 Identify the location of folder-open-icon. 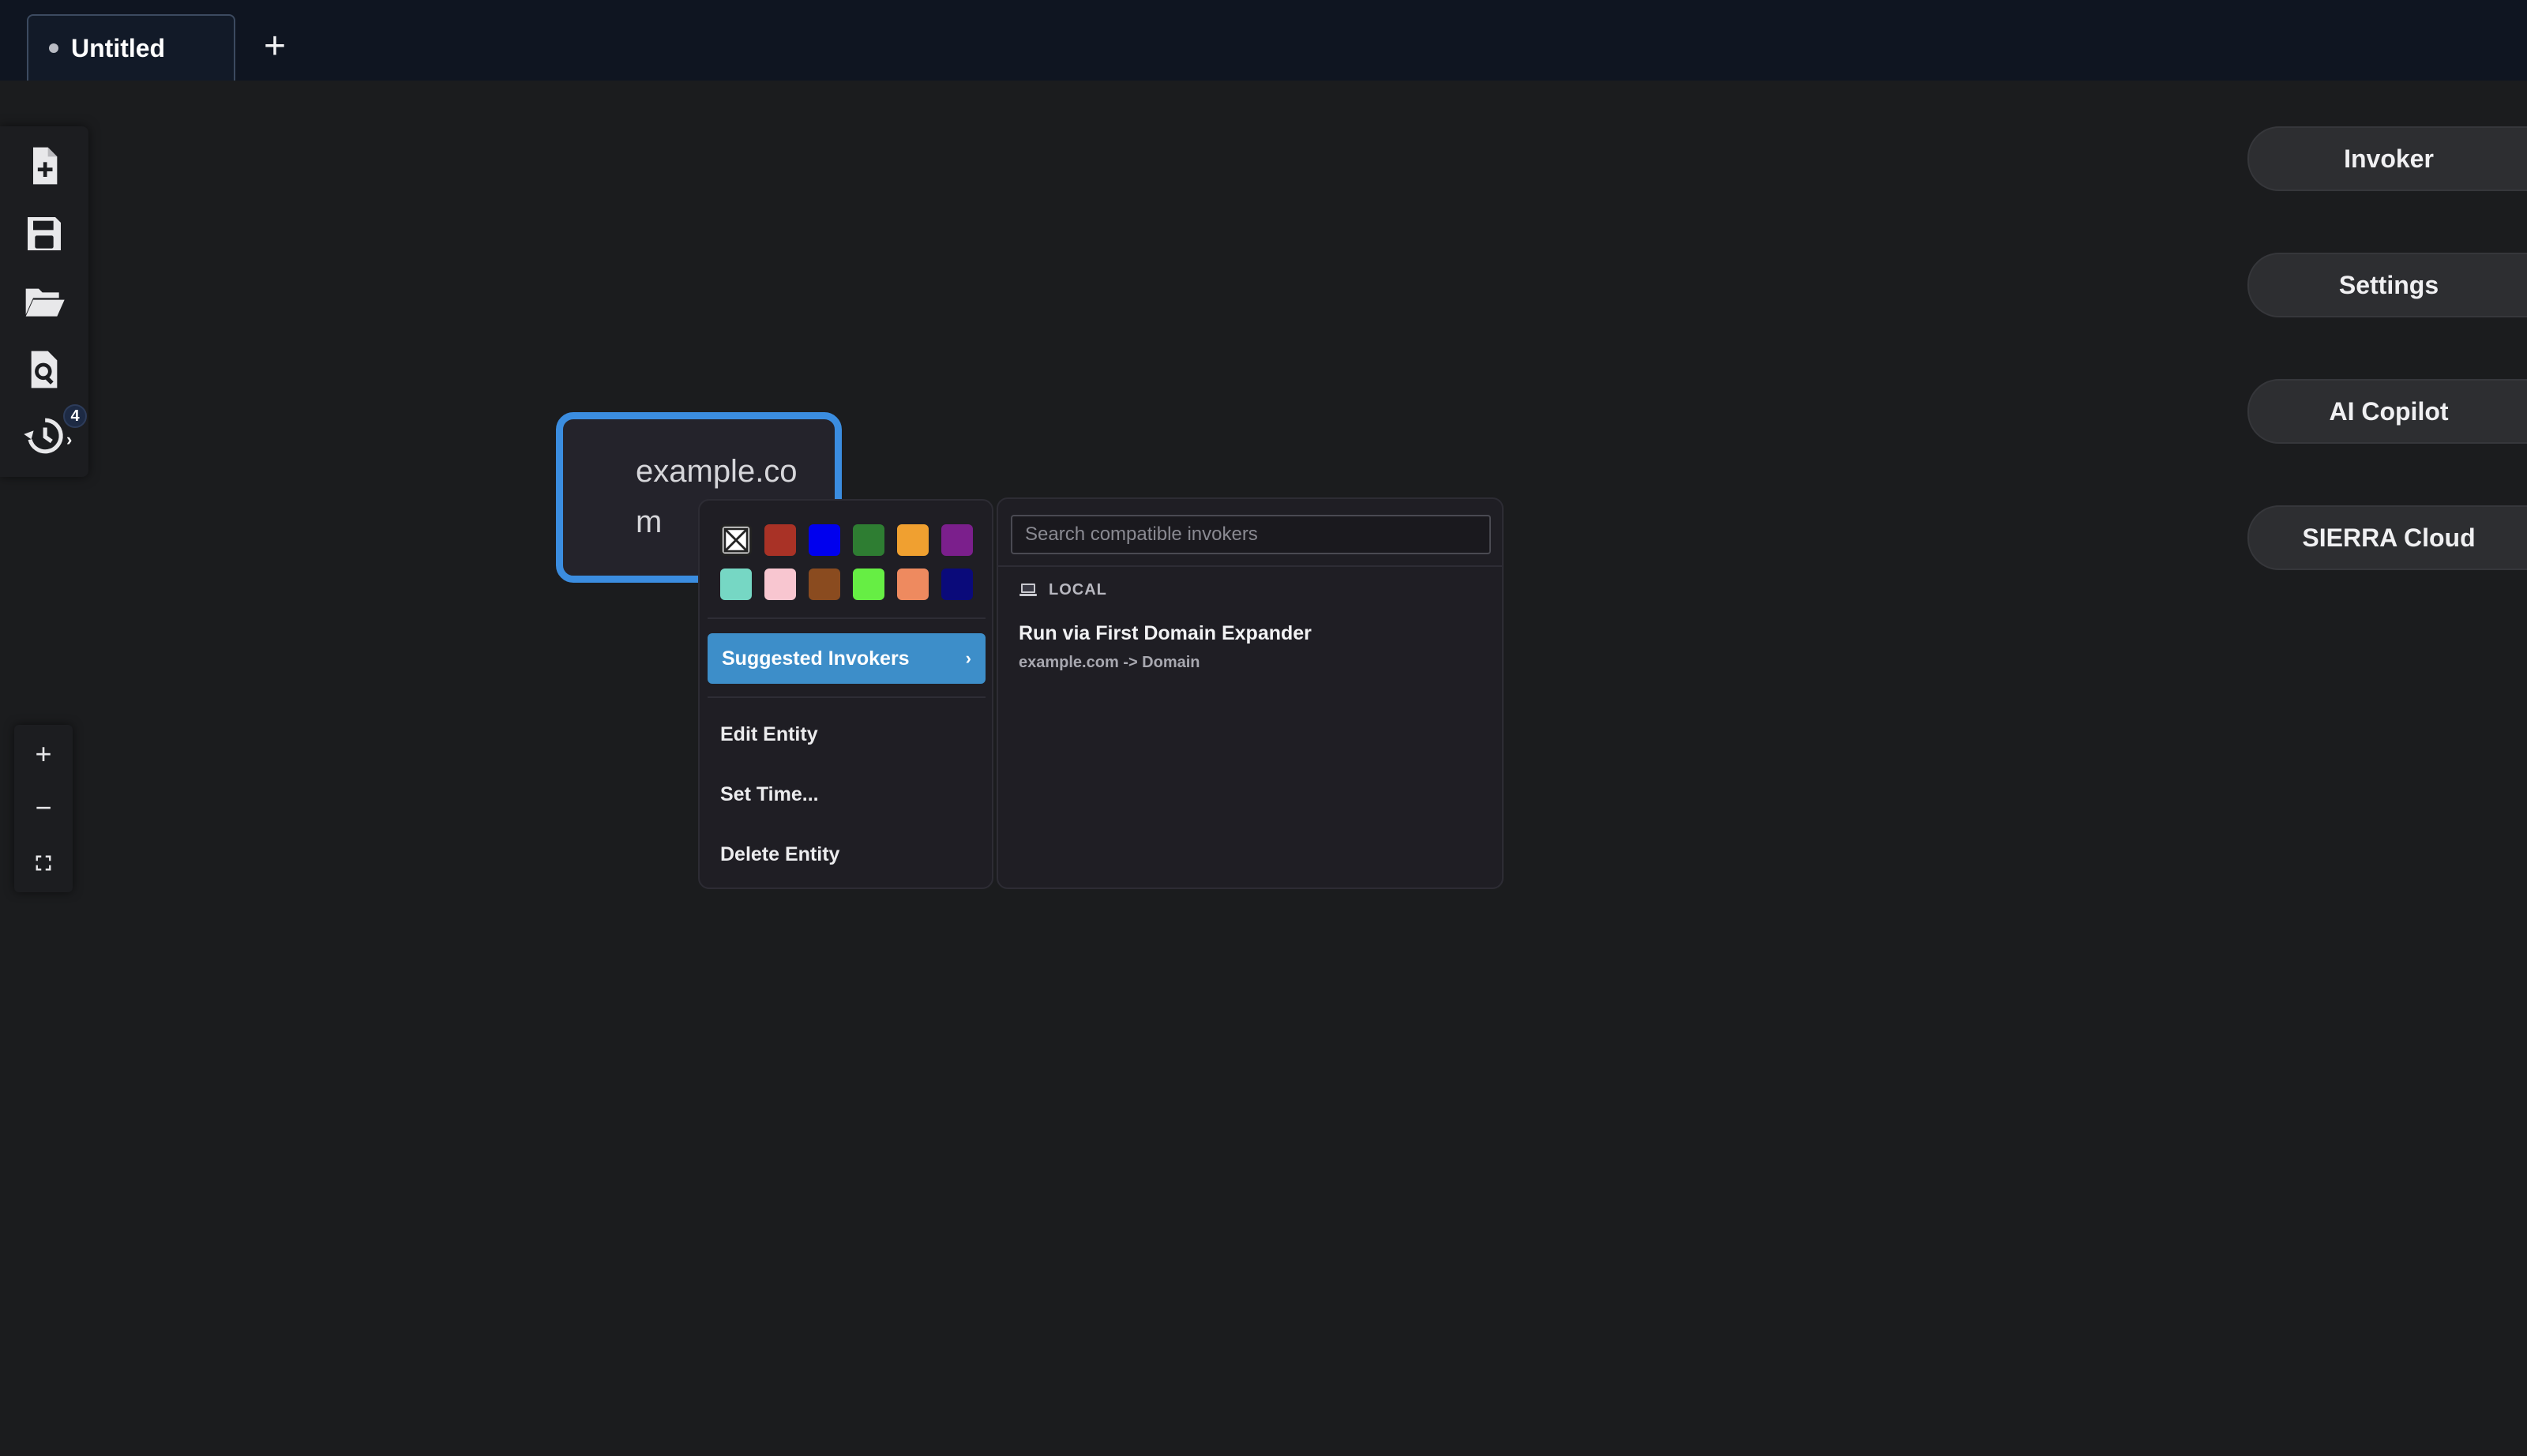
(45, 302).